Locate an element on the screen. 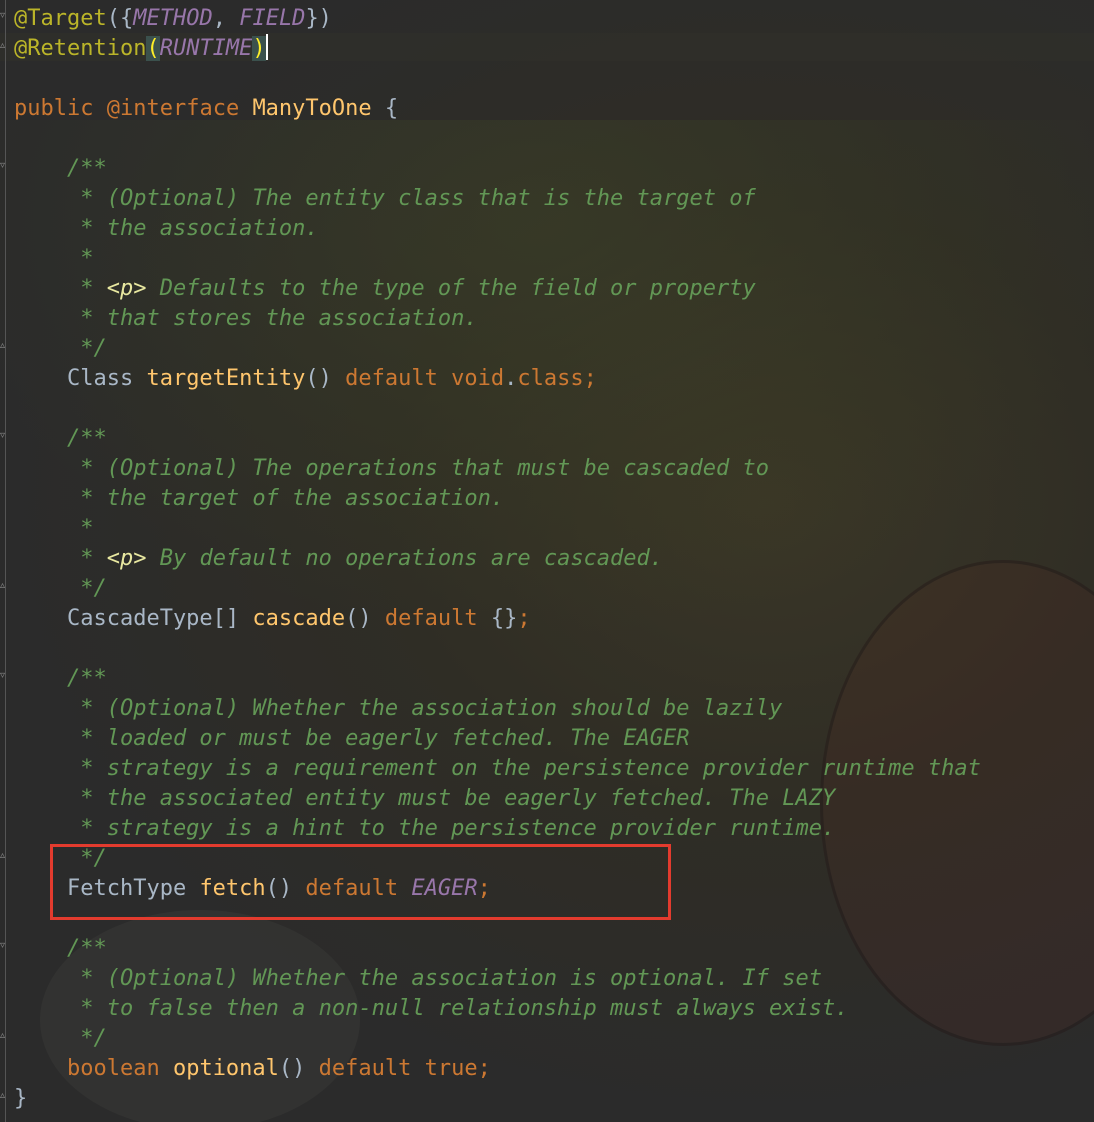 The image size is (1094, 1122). code-line: @Retention(RUNTIME) is located at coordinates (497, 49).